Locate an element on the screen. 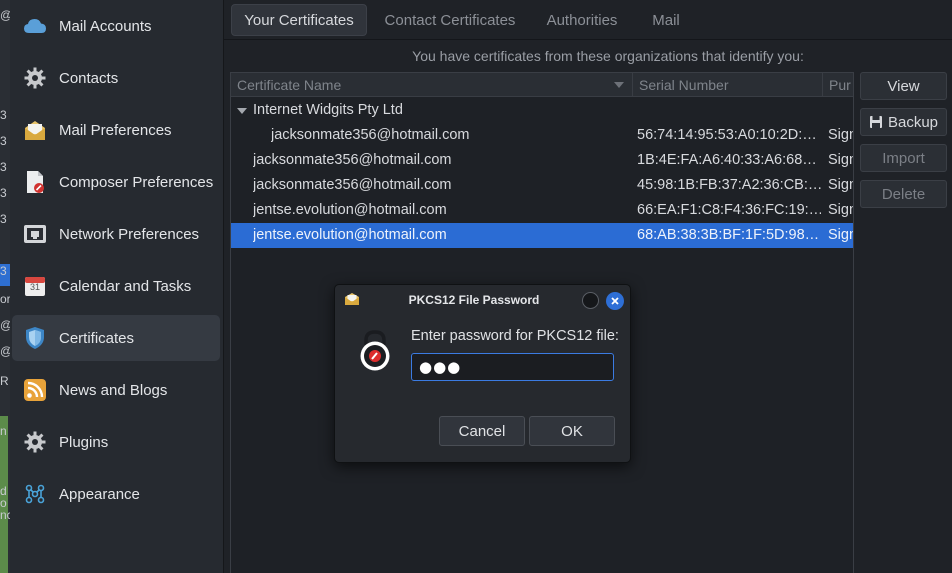  import-button: Import is located at coordinates (903, 158).